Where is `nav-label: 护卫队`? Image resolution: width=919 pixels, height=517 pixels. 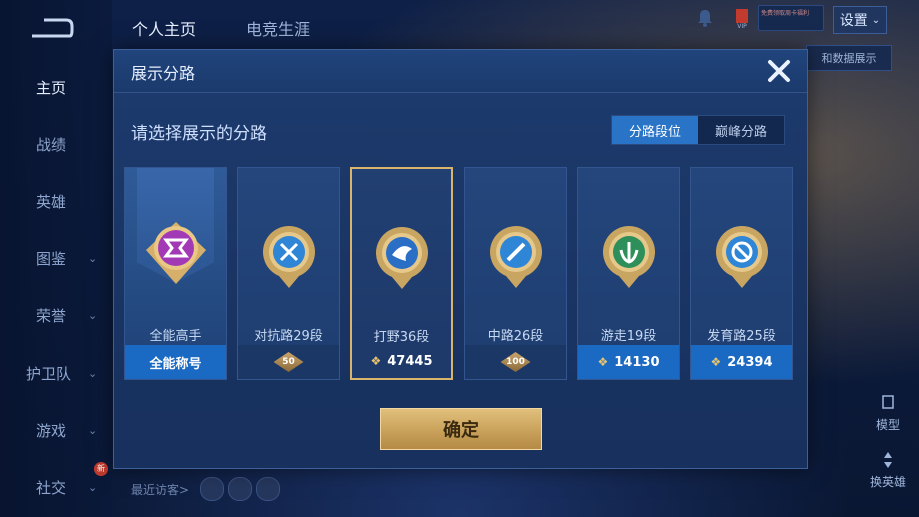 nav-label: 护卫队 is located at coordinates (49, 373).